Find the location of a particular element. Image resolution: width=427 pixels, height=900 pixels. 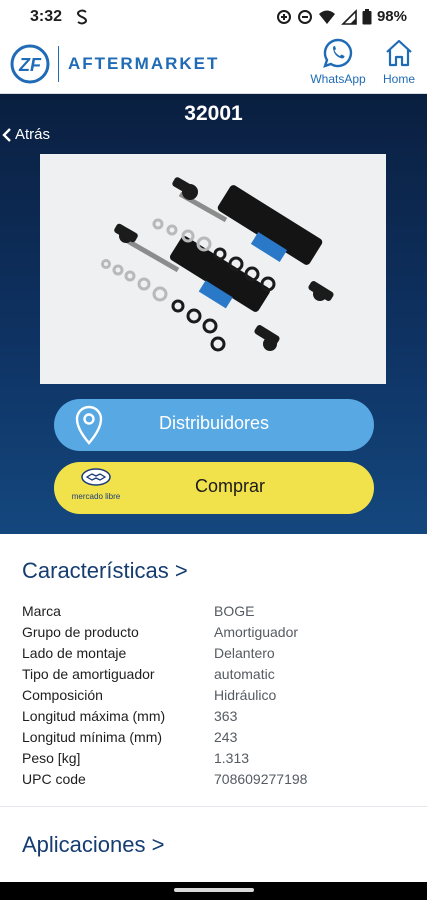

status-icons: 98% is located at coordinates (341, 16).